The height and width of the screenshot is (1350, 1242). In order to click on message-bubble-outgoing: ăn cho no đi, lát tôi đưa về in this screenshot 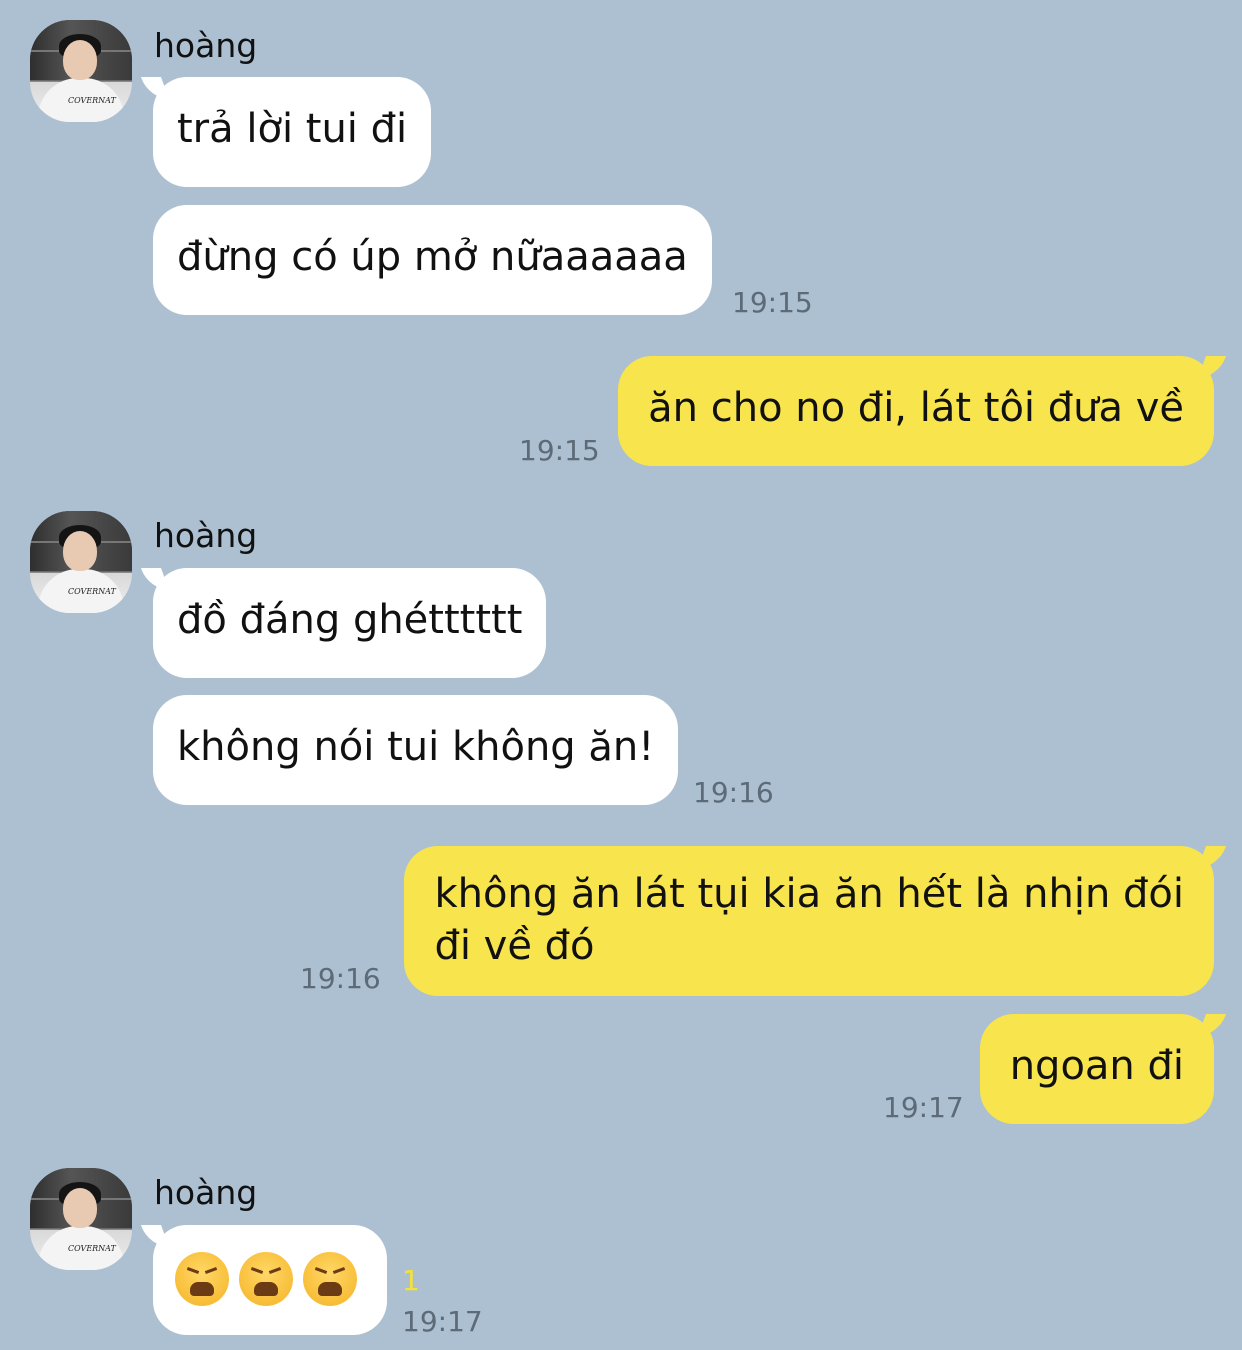, I will do `click(916, 411)`.